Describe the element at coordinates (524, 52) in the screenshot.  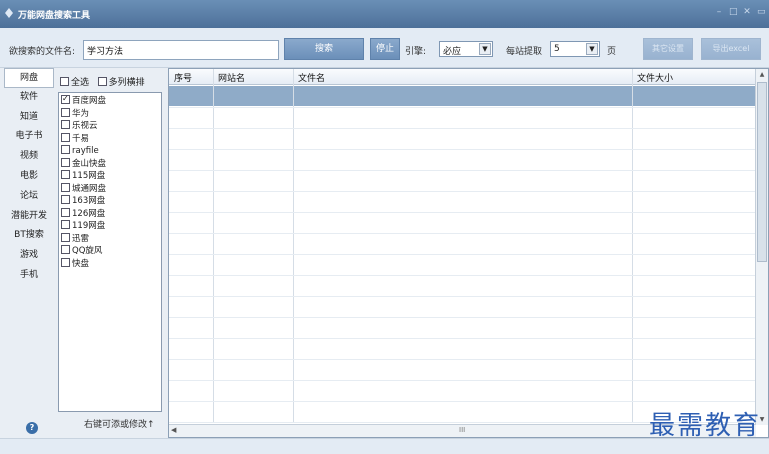
I see `per-site-label: 每站提取` at that location.